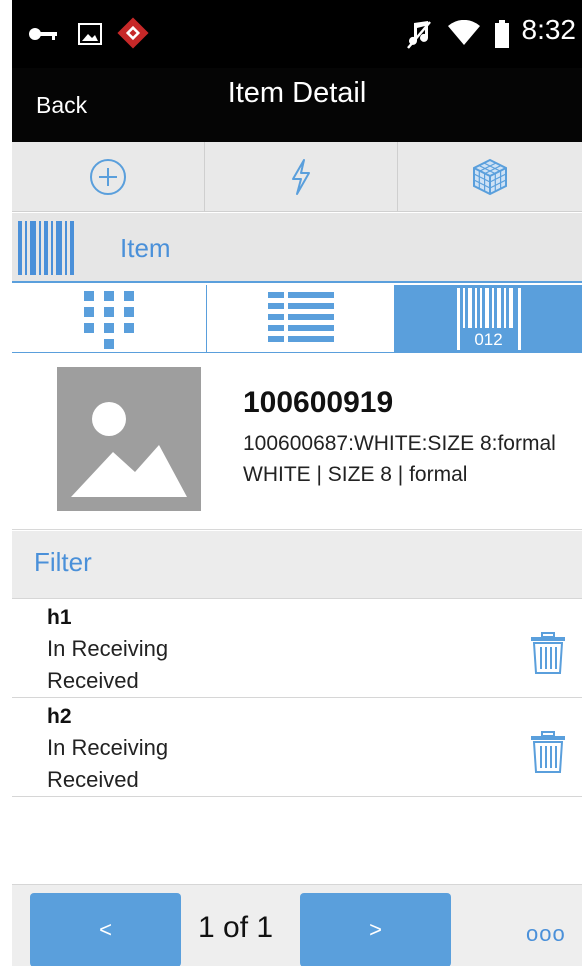  Describe the element at coordinates (90, 34) in the screenshot. I see `image-icon` at that location.